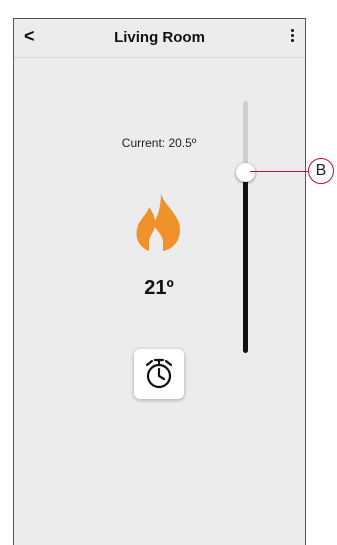  Describe the element at coordinates (280, 171) in the screenshot. I see `annotation-callout-line` at that location.